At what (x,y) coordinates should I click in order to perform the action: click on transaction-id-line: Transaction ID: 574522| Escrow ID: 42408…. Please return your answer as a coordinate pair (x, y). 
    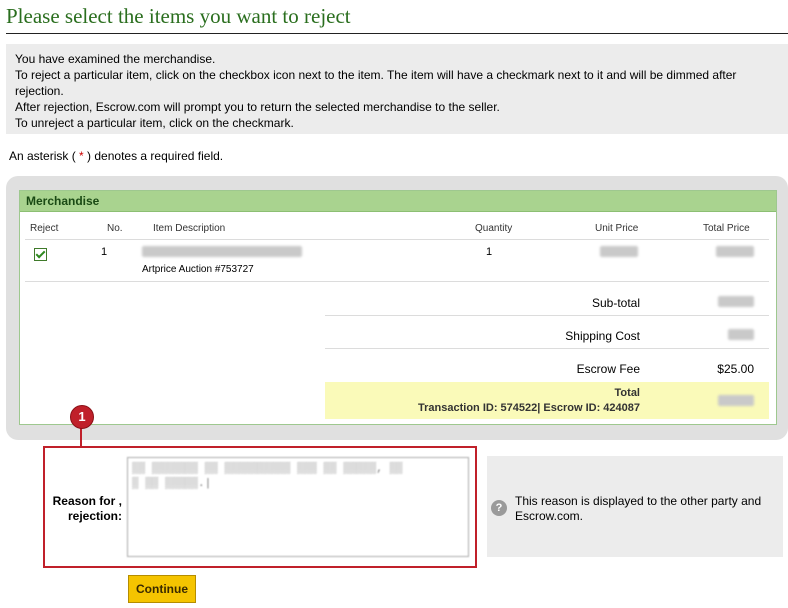
    Looking at the image, I should click on (529, 408).